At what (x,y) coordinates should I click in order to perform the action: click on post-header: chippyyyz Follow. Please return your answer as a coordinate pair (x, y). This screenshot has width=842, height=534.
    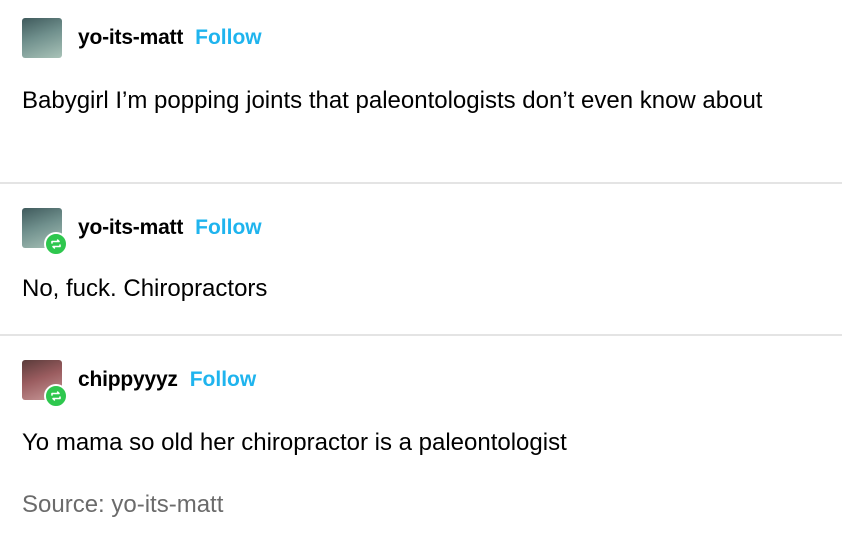
    Looking at the image, I should click on (139, 384).